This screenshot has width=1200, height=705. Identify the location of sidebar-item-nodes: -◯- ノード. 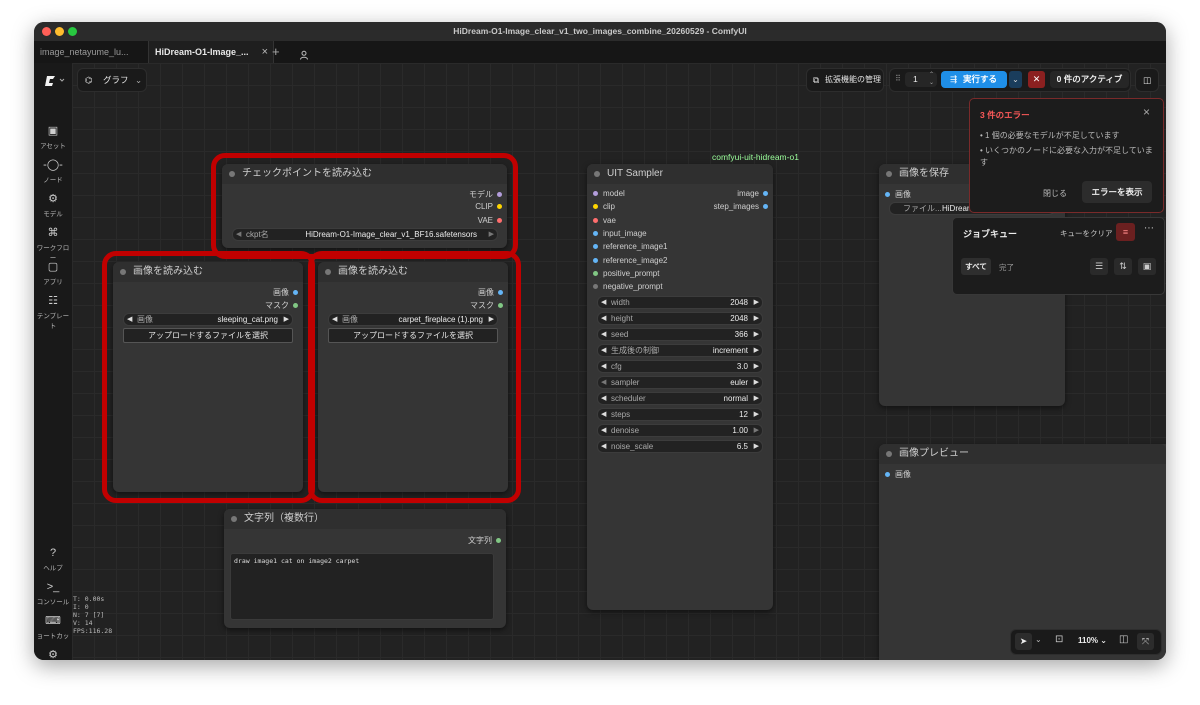
(53, 171).